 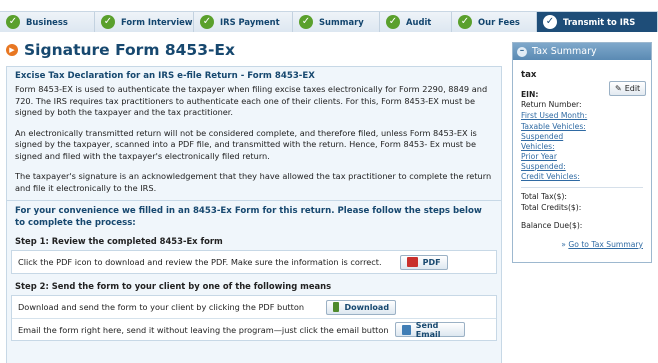 What do you see at coordinates (605, 244) in the screenshot?
I see `goto-tax-summary-link: Go to Tax Summary` at bounding box center [605, 244].